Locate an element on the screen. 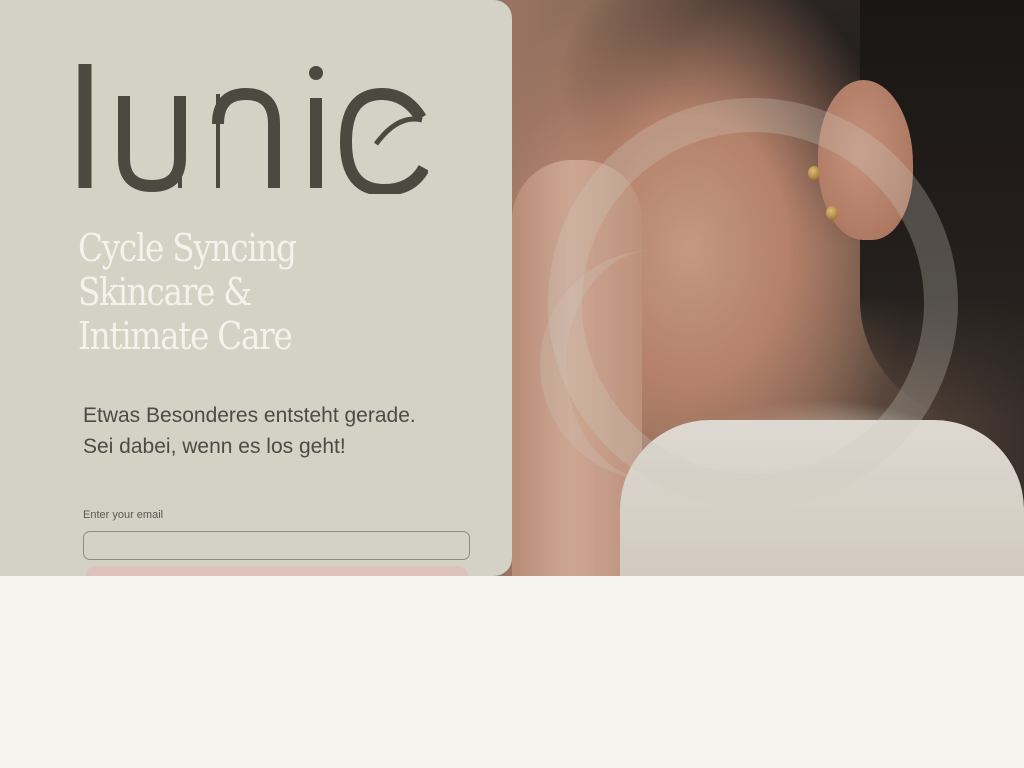  submit-button is located at coordinates (277, 571).